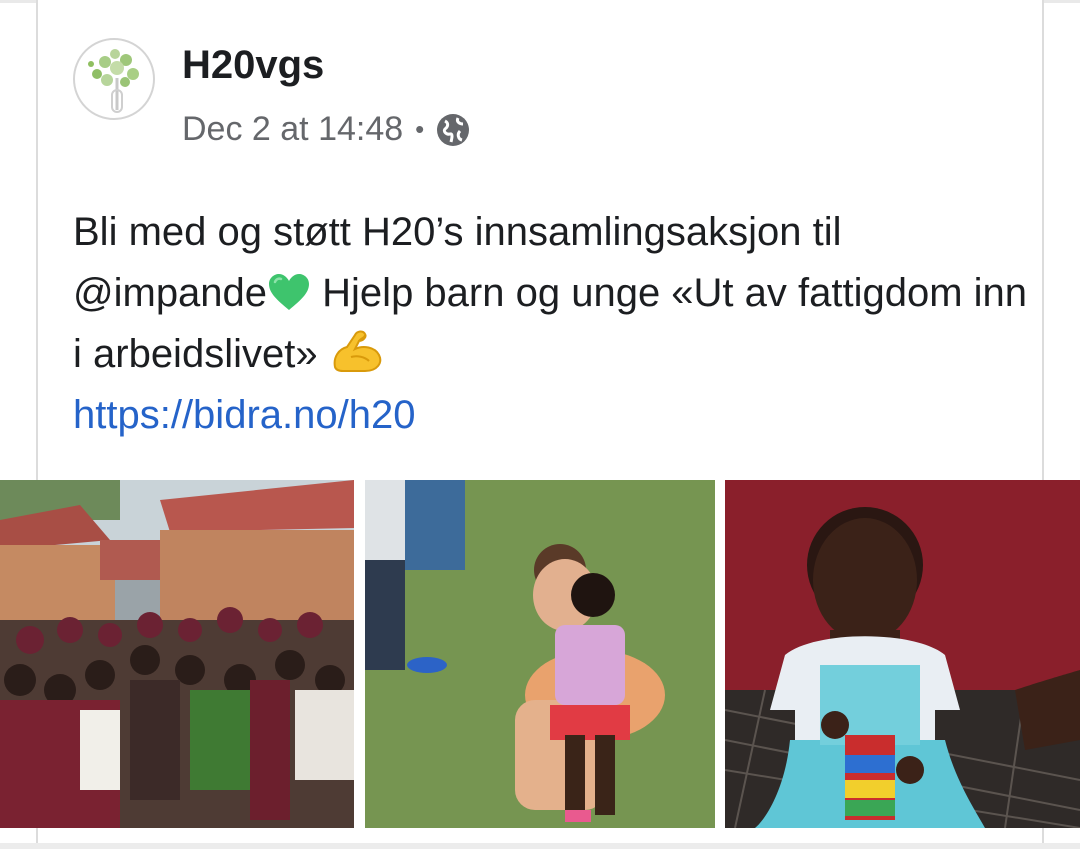 This screenshot has height=849, width=1080. I want to click on photo-girl-blocks, so click(902, 654).